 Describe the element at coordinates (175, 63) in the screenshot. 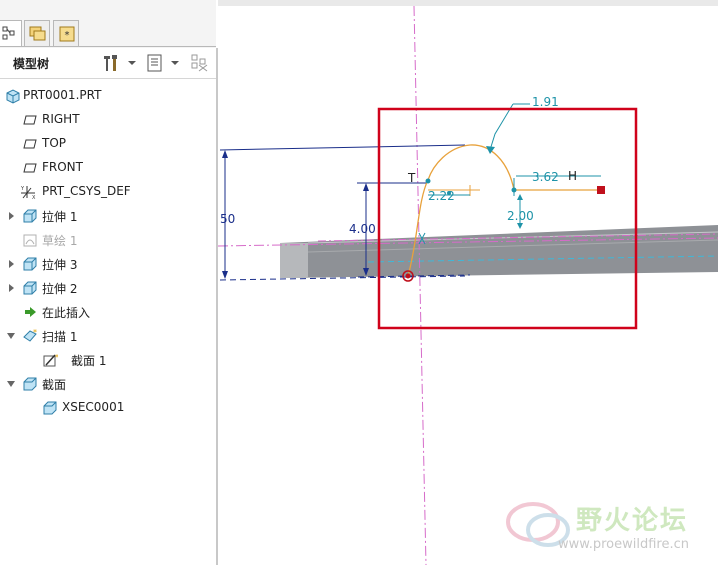

I see `show-dropdown-chevron-icon` at that location.